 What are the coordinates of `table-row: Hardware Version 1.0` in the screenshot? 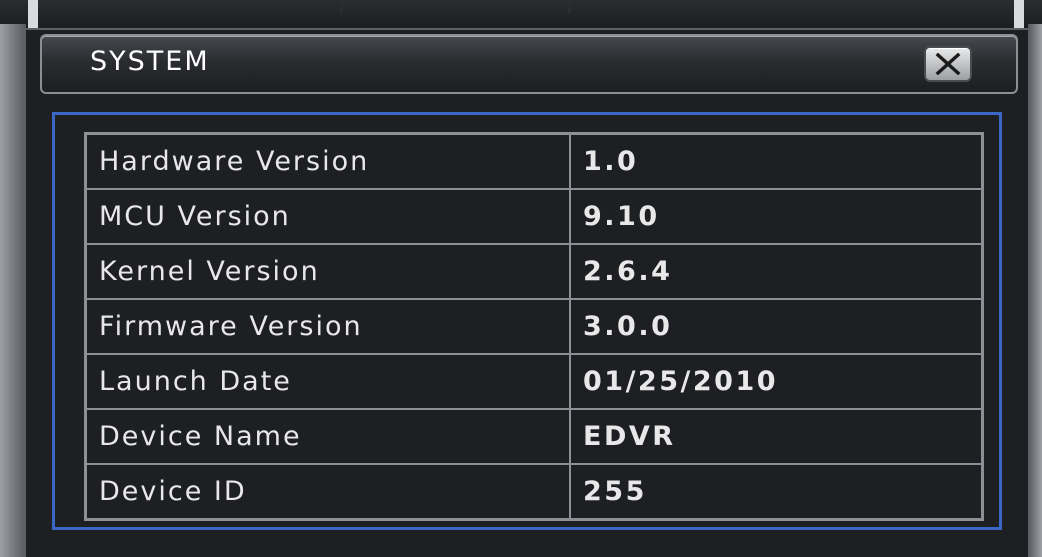 It's located at (534, 161).